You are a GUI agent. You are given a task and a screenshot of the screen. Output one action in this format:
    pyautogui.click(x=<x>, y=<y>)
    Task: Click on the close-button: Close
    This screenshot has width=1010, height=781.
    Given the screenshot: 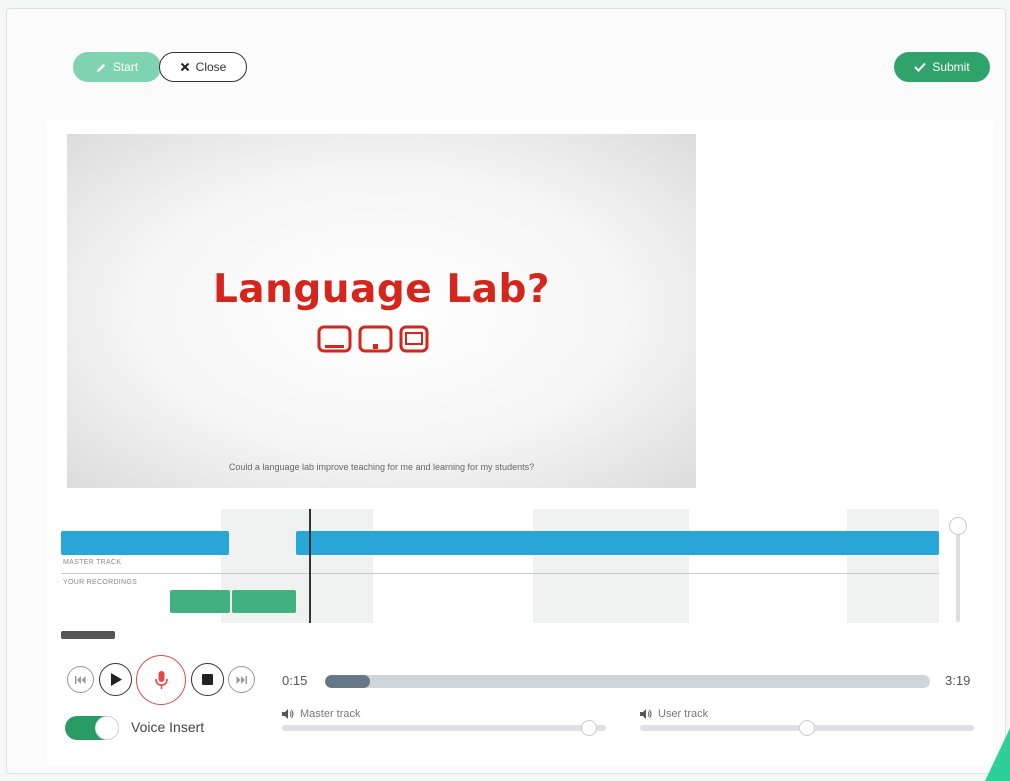 What is the action you would take?
    pyautogui.click(x=203, y=67)
    